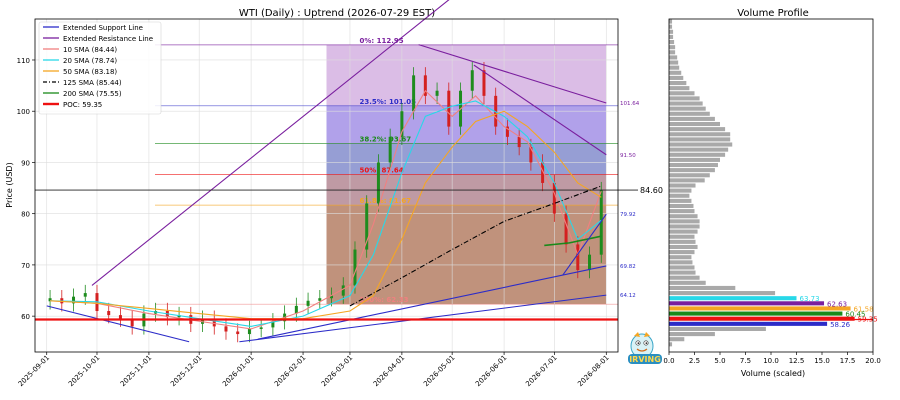  Describe the element at coordinates (466, 75) in the screenshot. I see `fib-band` at that location.